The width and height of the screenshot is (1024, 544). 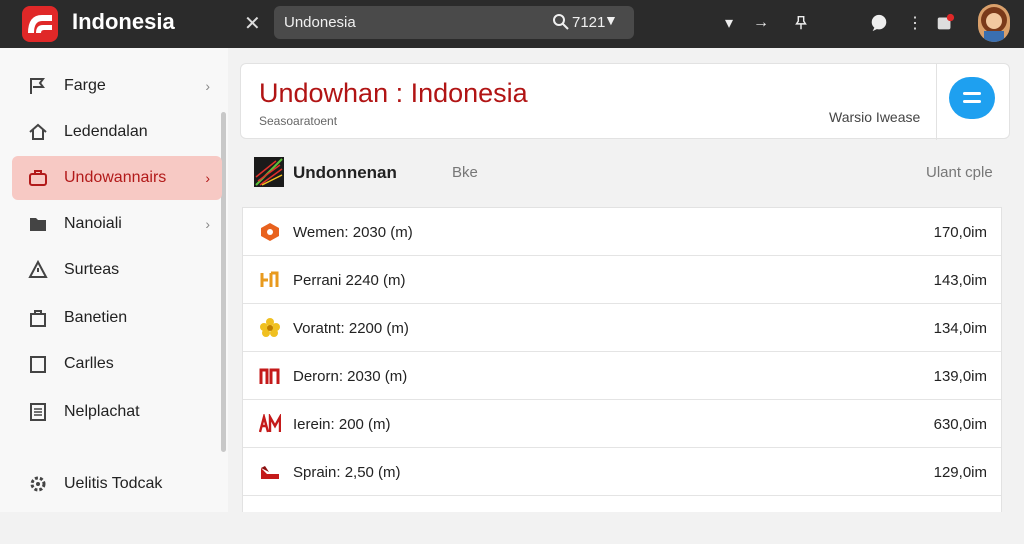 I want to click on gear-icon, so click(x=38, y=484).